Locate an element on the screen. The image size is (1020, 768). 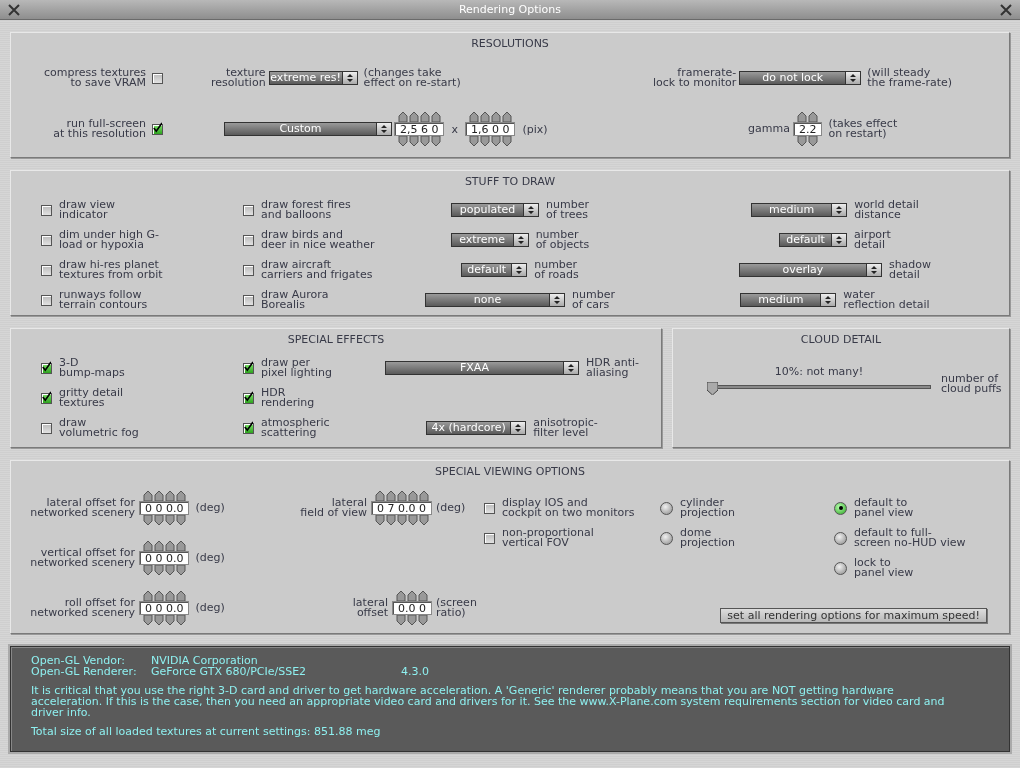
dropdown: 4x (hardcore) is located at coordinates (476, 428).